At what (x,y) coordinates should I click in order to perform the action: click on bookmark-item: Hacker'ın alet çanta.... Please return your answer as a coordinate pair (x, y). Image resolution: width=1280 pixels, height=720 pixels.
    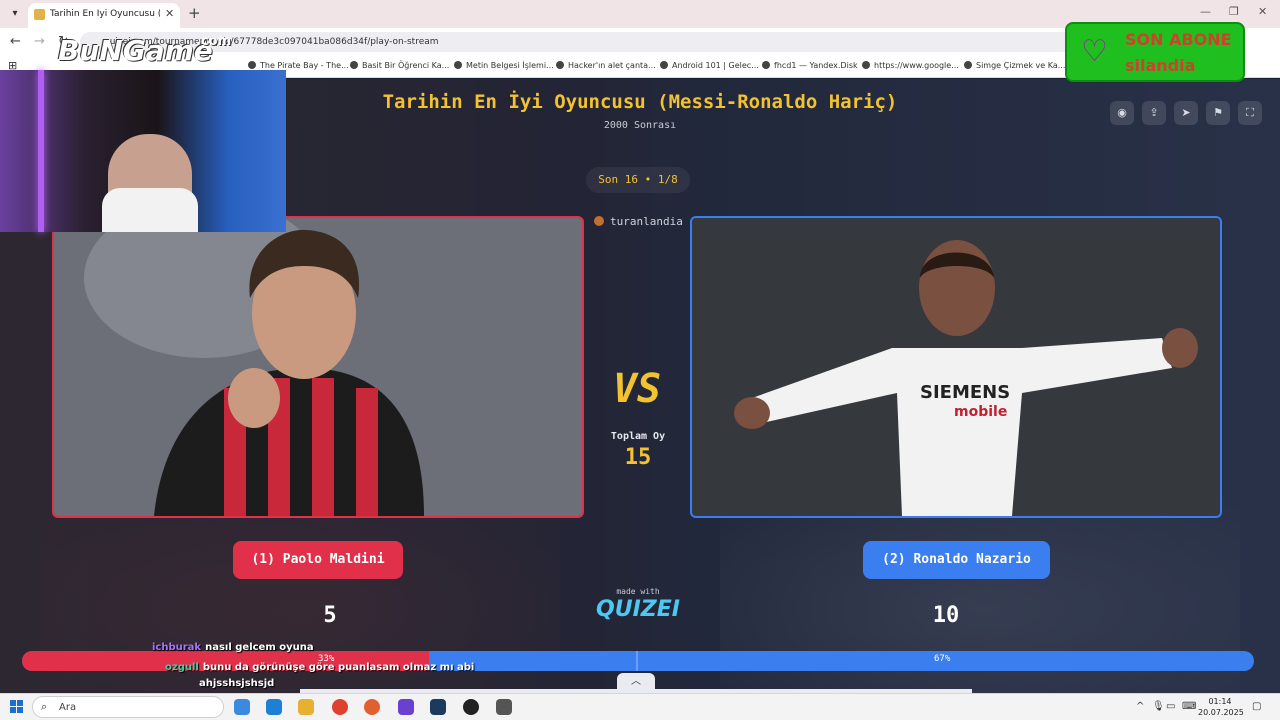
    Looking at the image, I should click on (606, 65).